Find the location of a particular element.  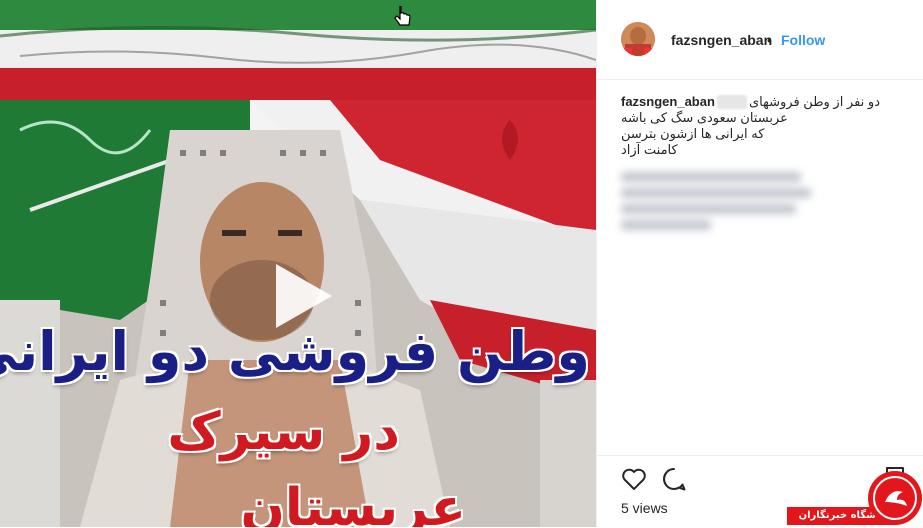

avatar is located at coordinates (638, 39).